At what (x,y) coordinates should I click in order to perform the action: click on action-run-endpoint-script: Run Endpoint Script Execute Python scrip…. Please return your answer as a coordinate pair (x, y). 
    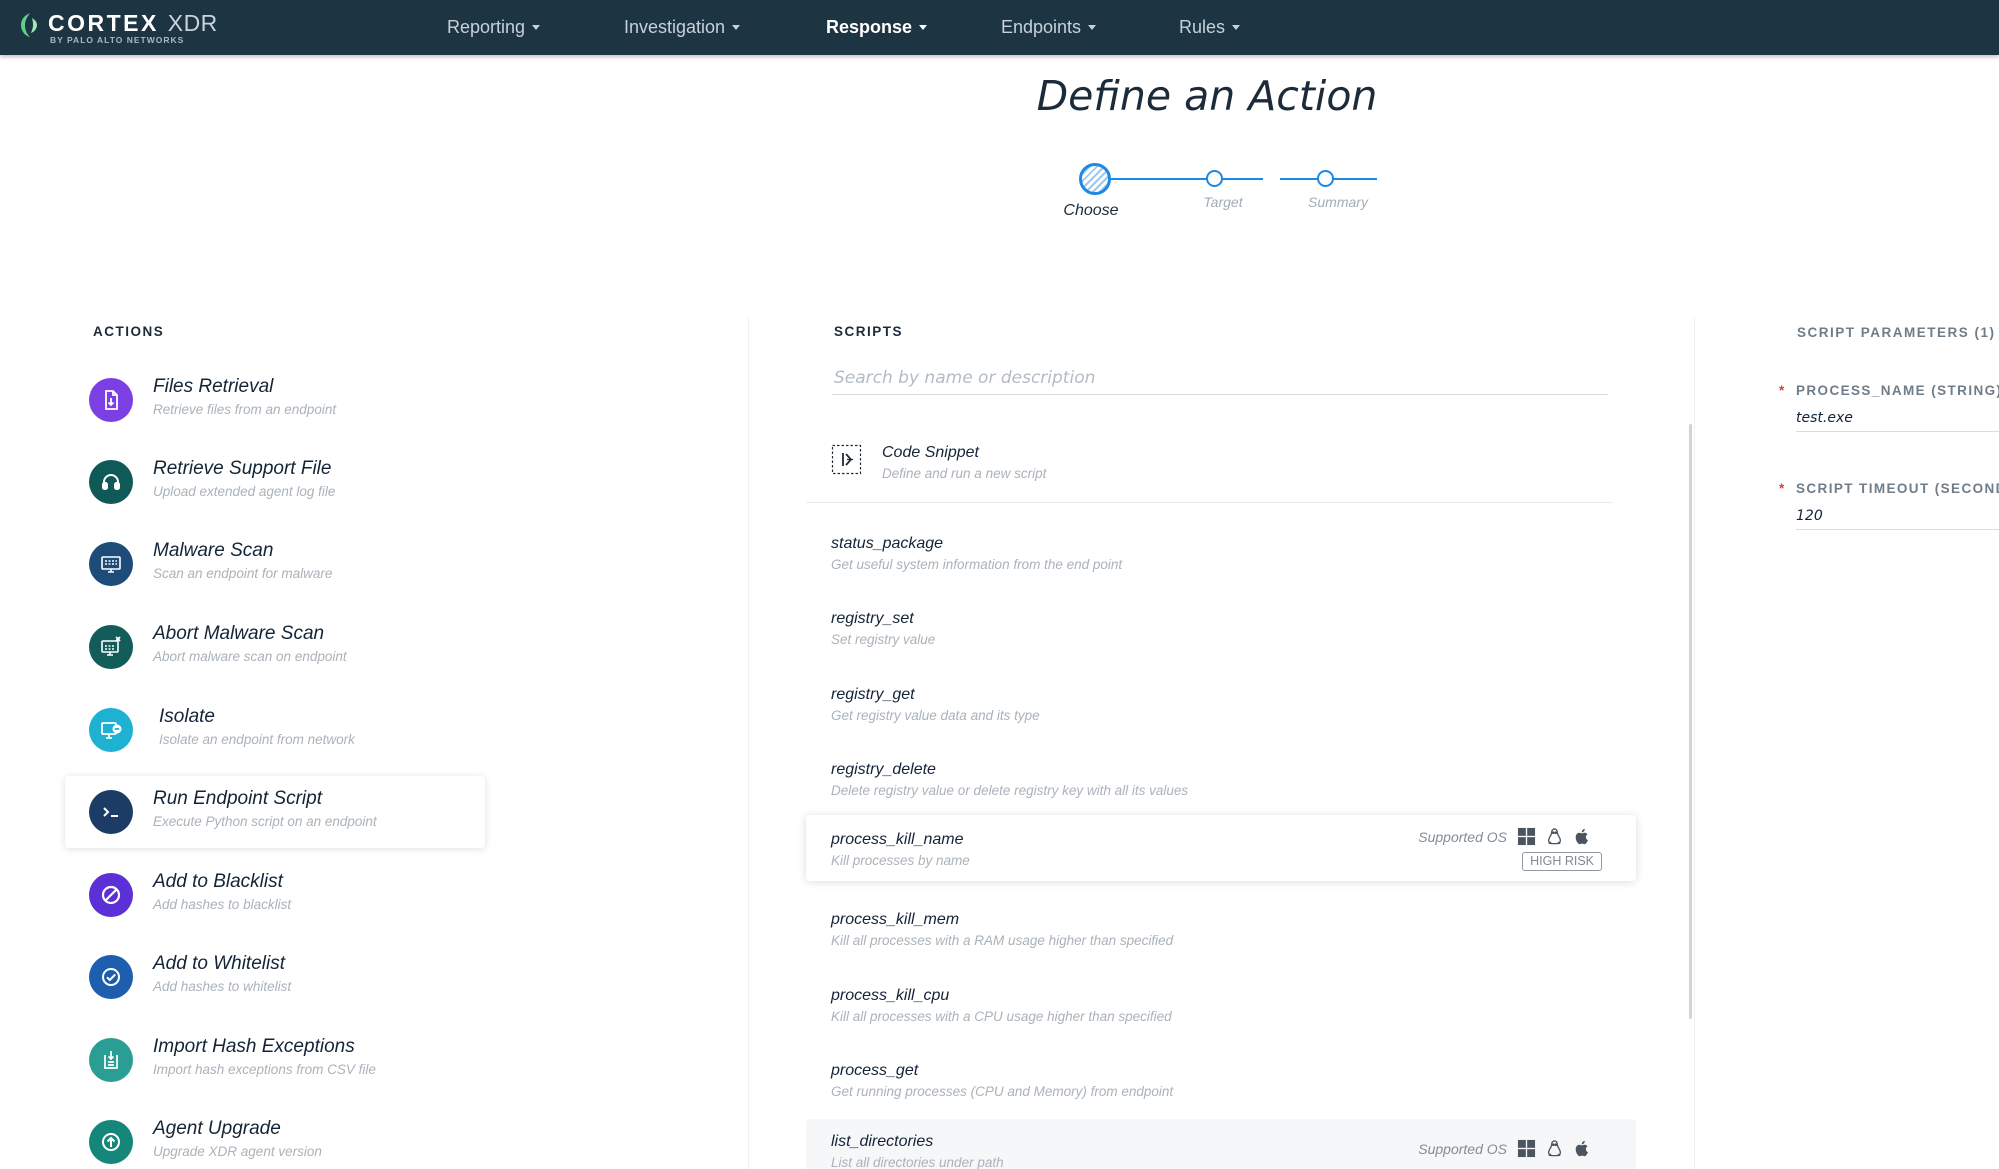
    Looking at the image, I should click on (275, 812).